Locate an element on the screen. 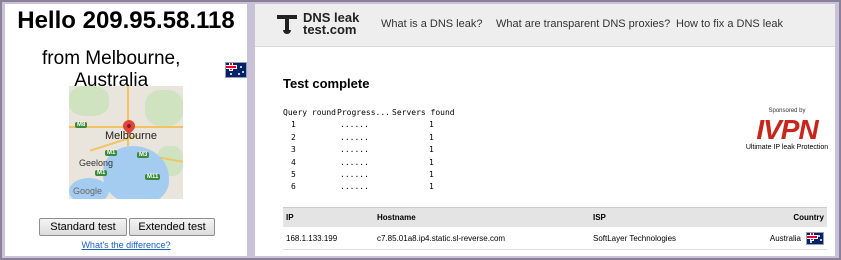  site-logo: DNS leak test.com is located at coordinates (318, 24).